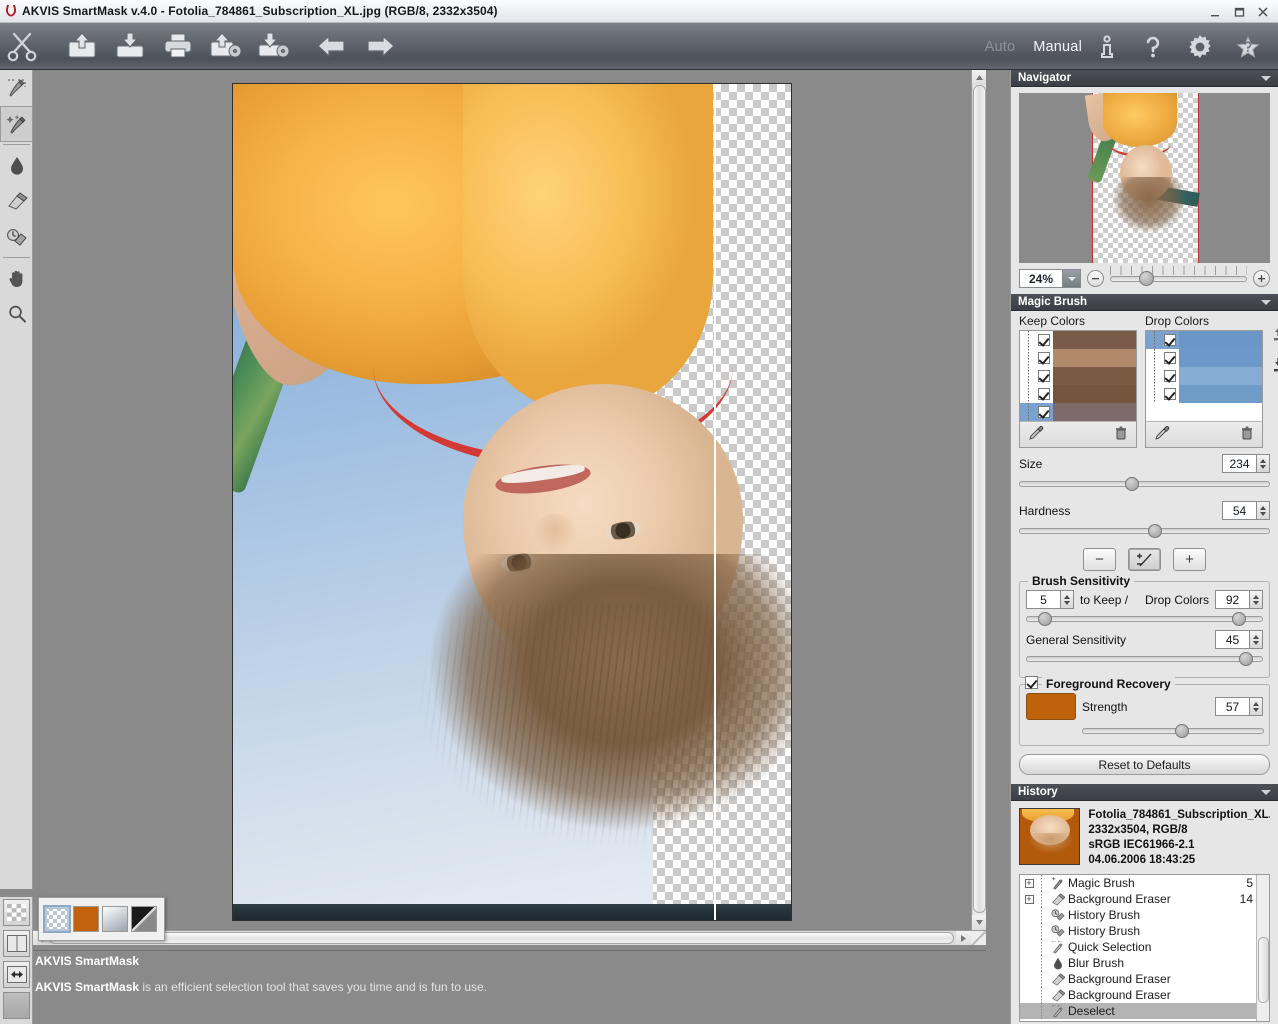  Describe the element at coordinates (978, 938) in the screenshot. I see `resize-grip-icon` at that location.